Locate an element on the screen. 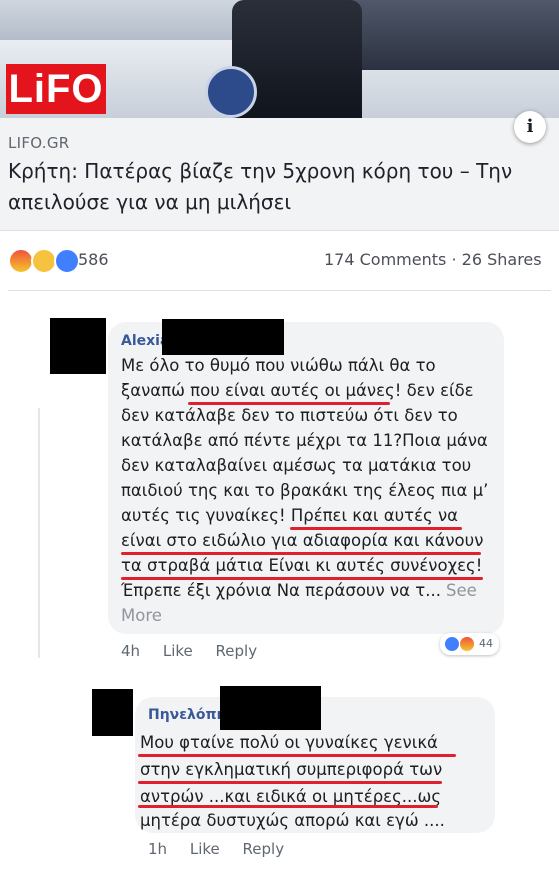 This screenshot has width=559, height=881. comment-line: κατάλαβε από πέντε μέχρι τα 11?Ποια μάνα is located at coordinates (304, 440).